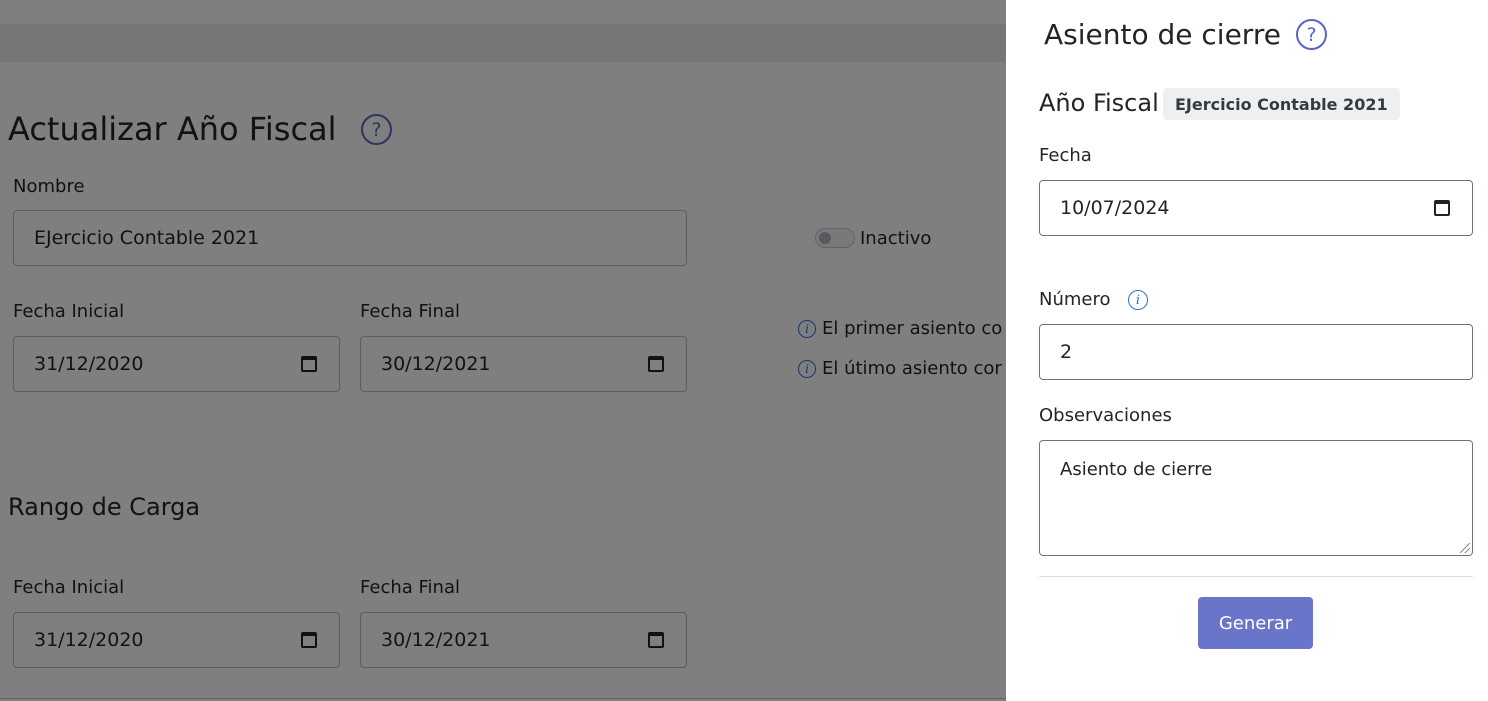 Image resolution: width=1488 pixels, height=701 pixels. I want to click on info-icon: i, so click(1138, 300).